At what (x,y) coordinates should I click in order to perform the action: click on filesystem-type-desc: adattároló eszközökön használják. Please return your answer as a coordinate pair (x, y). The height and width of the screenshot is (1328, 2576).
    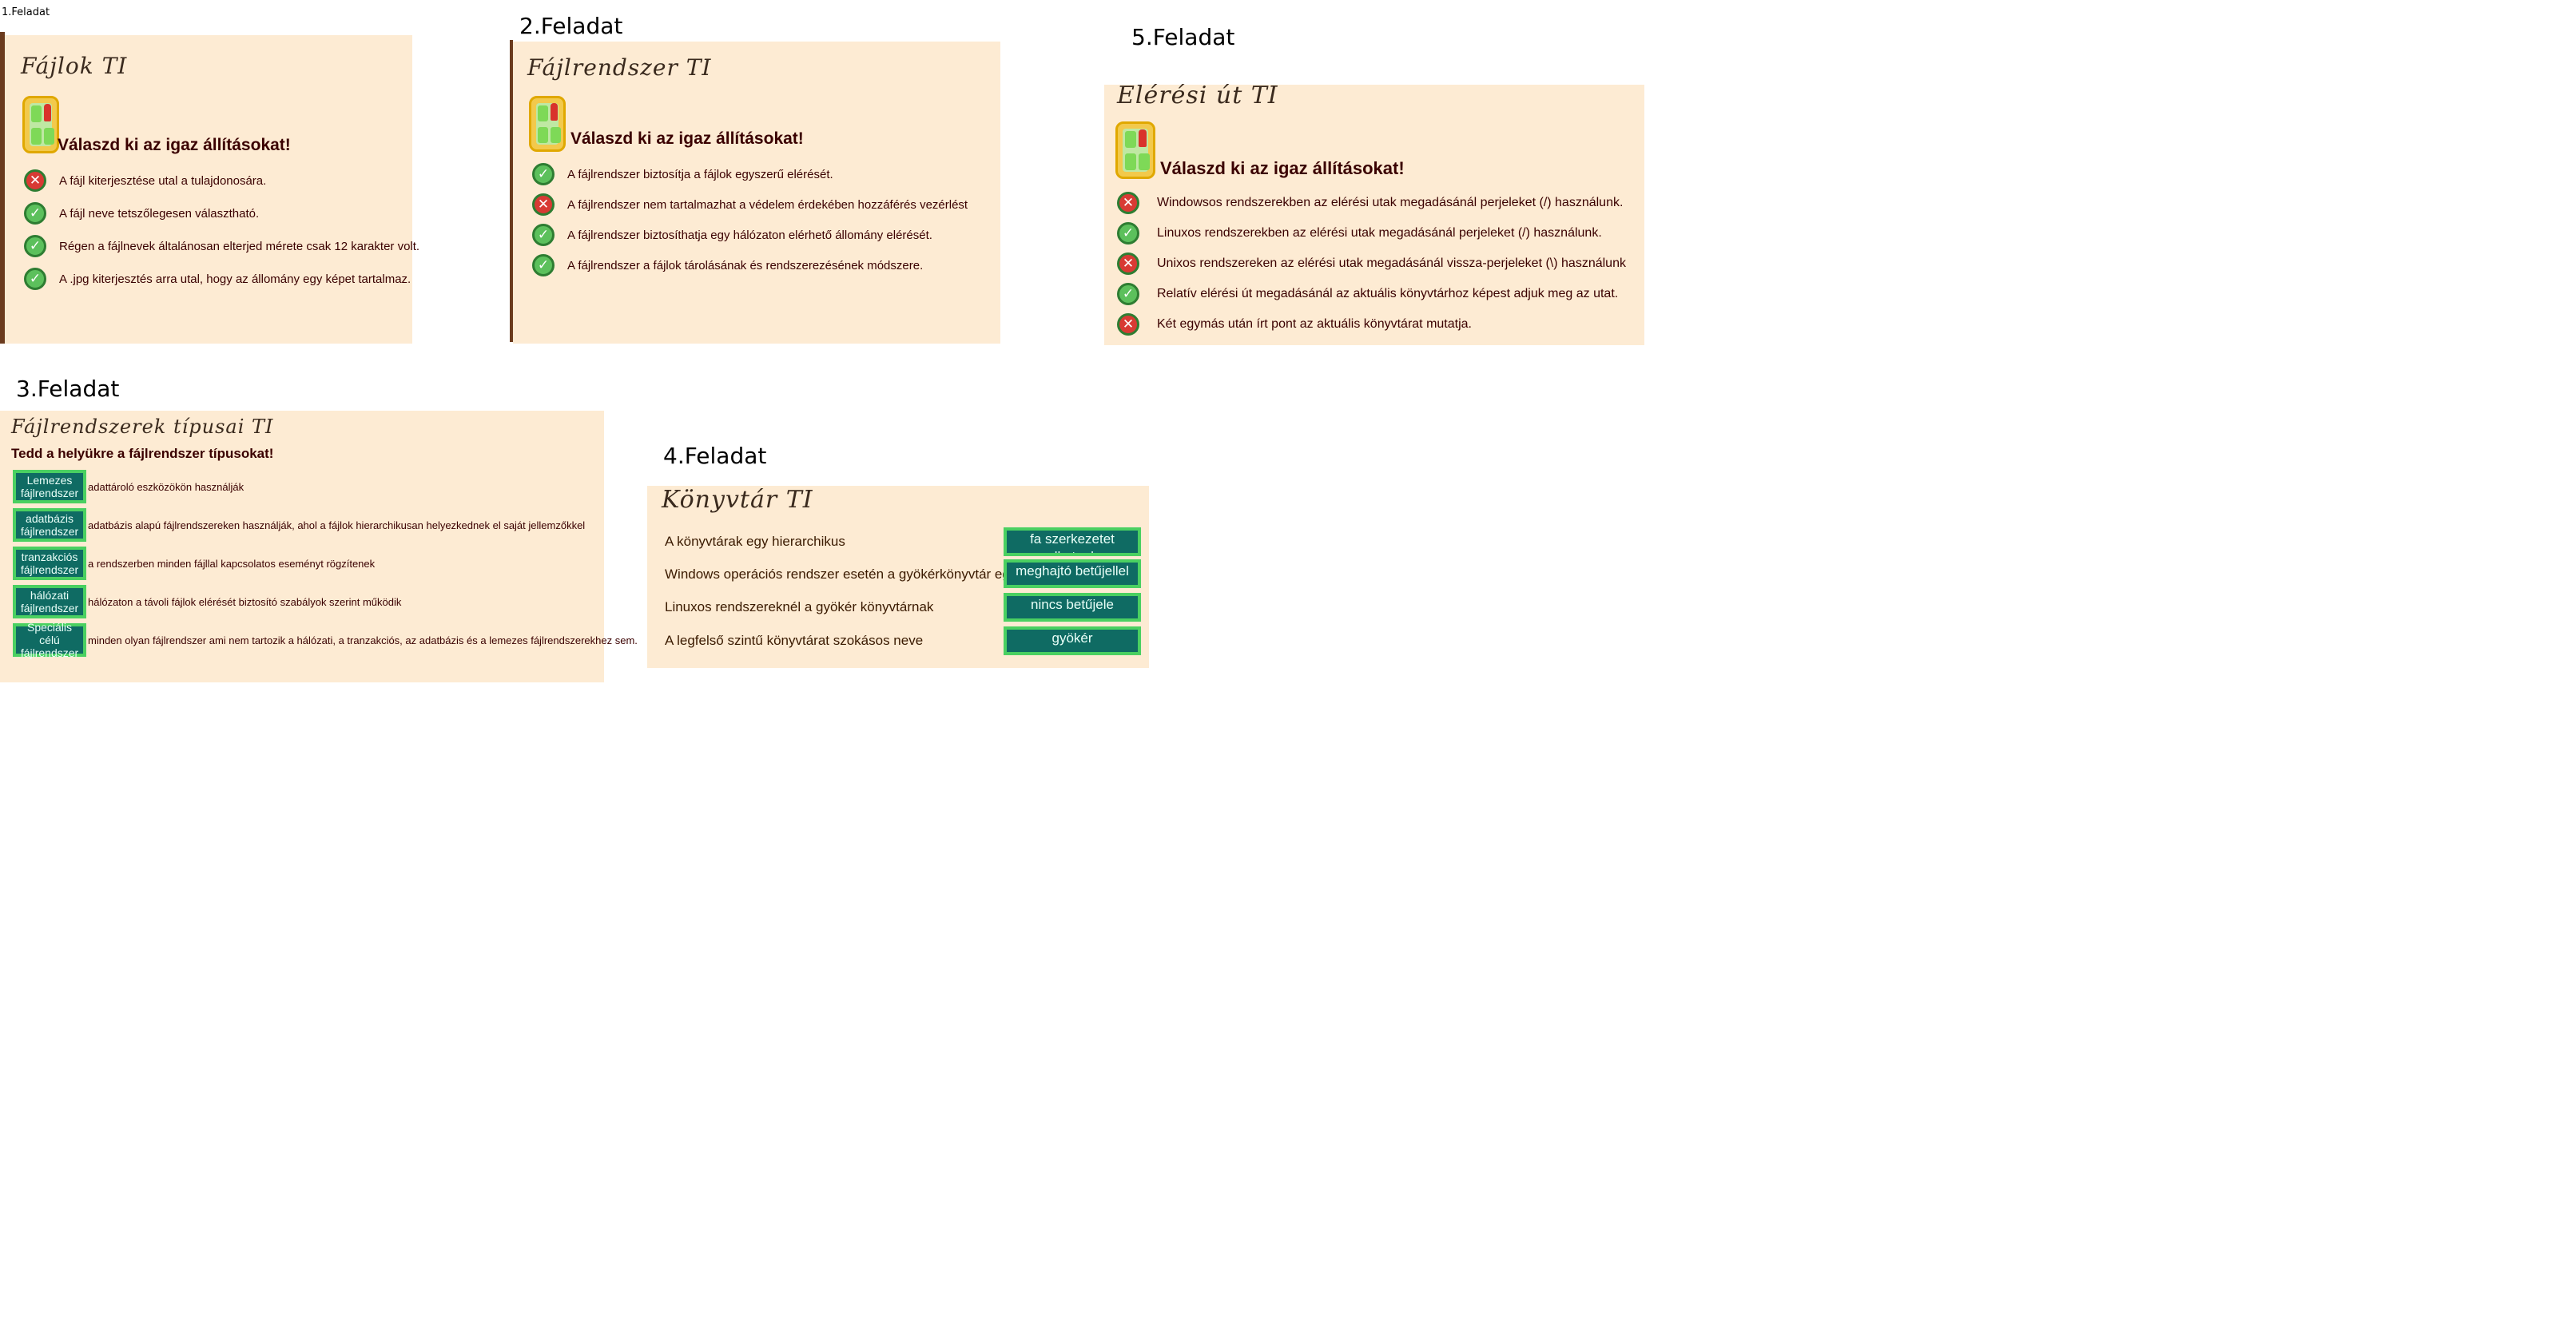
    Looking at the image, I should click on (166, 487).